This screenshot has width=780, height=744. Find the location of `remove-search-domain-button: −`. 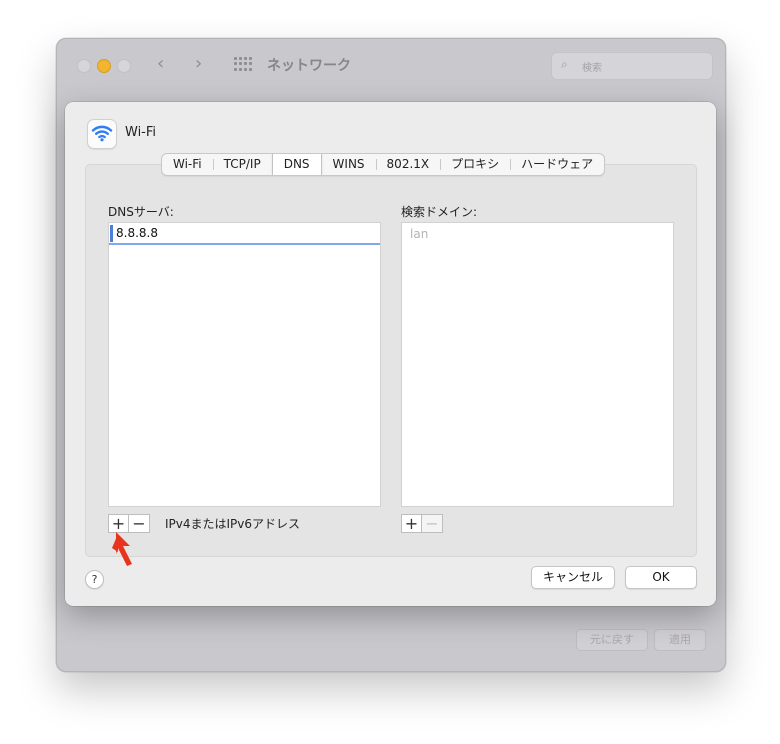

remove-search-domain-button: − is located at coordinates (432, 523).